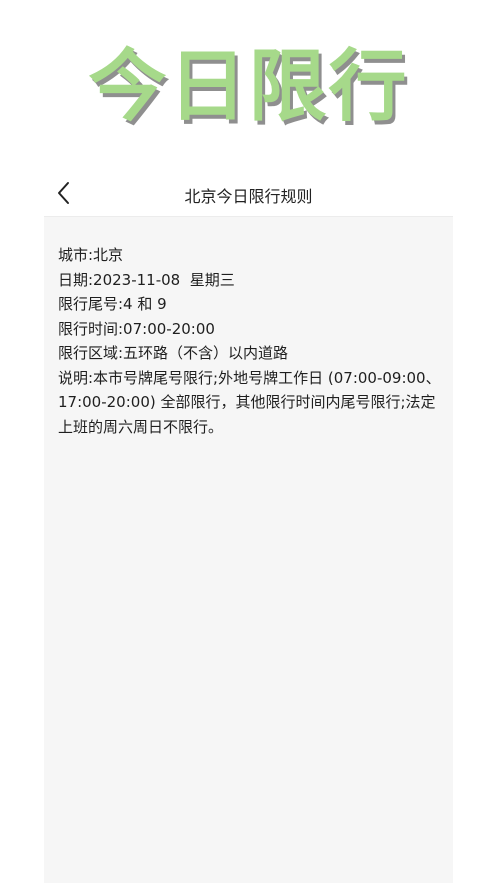 The height and width of the screenshot is (883, 497). Describe the element at coordinates (248, 196) in the screenshot. I see `page-title: 北京今日限行规则` at that location.